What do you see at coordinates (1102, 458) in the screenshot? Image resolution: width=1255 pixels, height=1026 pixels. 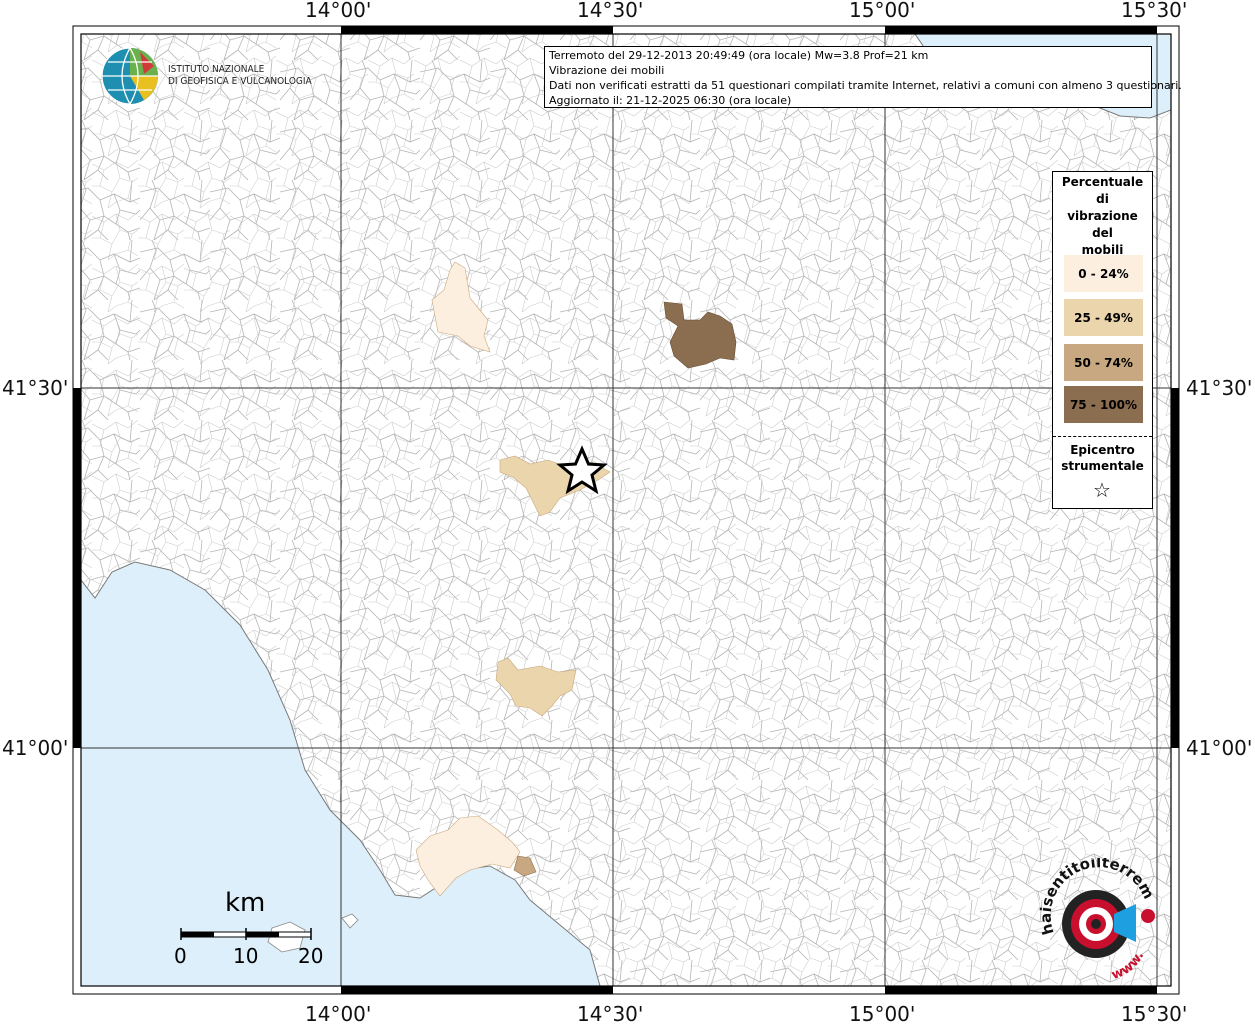 I see `legend-epicenter-label: Epicentro strumentale` at bounding box center [1102, 458].